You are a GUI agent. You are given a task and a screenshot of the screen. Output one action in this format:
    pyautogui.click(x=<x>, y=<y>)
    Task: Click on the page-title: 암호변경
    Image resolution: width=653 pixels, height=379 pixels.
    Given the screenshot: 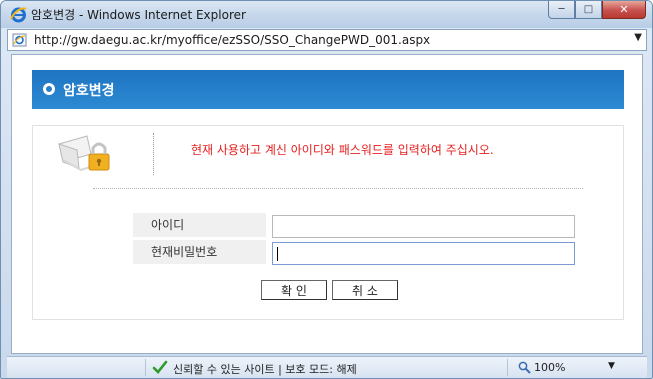 What is the action you would take?
    pyautogui.click(x=89, y=91)
    